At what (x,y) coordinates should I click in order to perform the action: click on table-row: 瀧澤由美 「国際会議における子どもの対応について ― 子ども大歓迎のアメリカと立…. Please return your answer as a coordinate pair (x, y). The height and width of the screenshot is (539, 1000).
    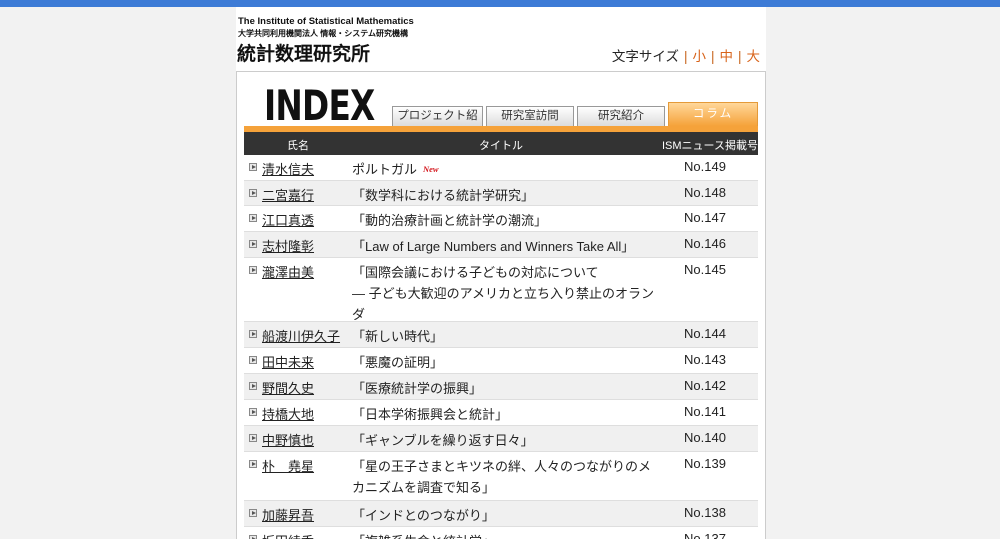
    Looking at the image, I should click on (501, 300).